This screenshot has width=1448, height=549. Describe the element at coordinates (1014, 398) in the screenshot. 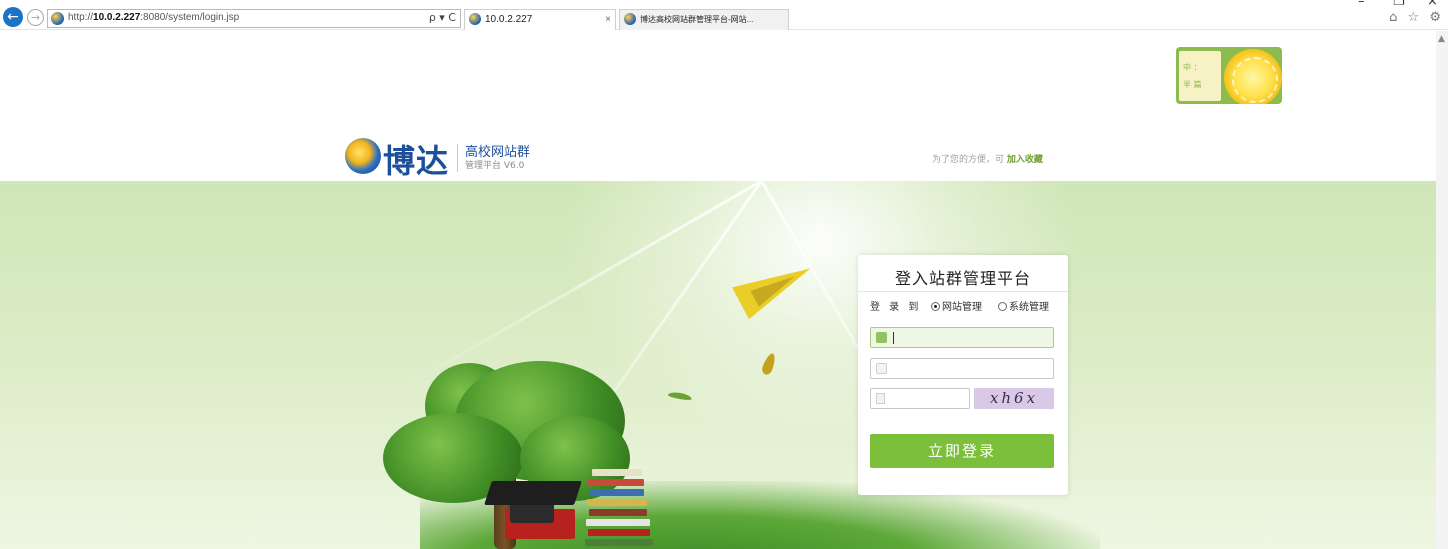

I see `captcha-image: xh6x` at that location.